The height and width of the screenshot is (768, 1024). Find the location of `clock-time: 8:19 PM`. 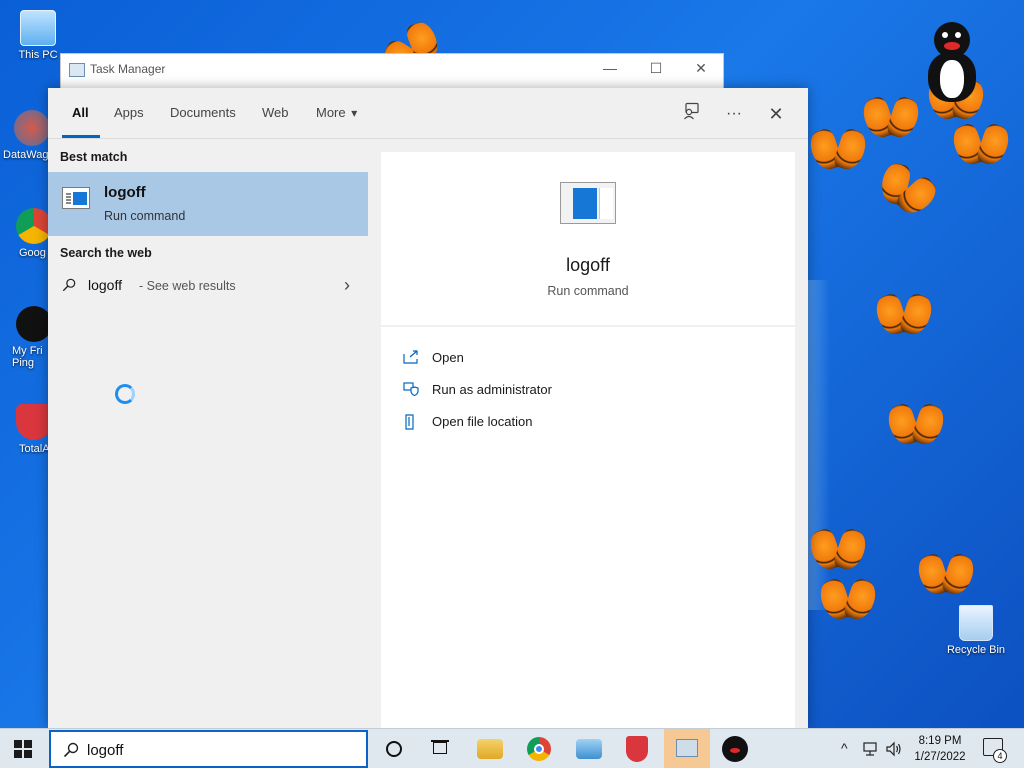

clock-time: 8:19 PM is located at coordinates (940, 741).